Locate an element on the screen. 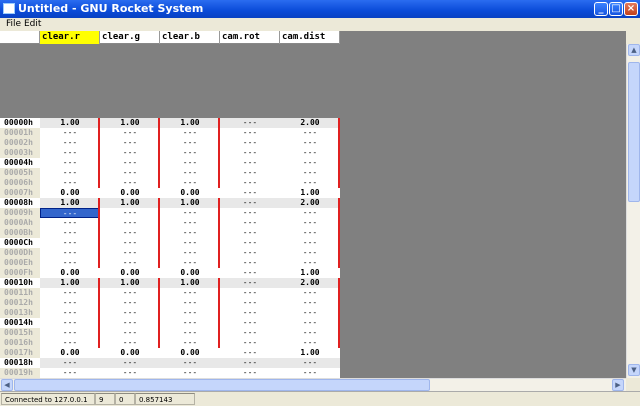  horizontal-scrollbar: ◀ ▶ is located at coordinates (313, 384).